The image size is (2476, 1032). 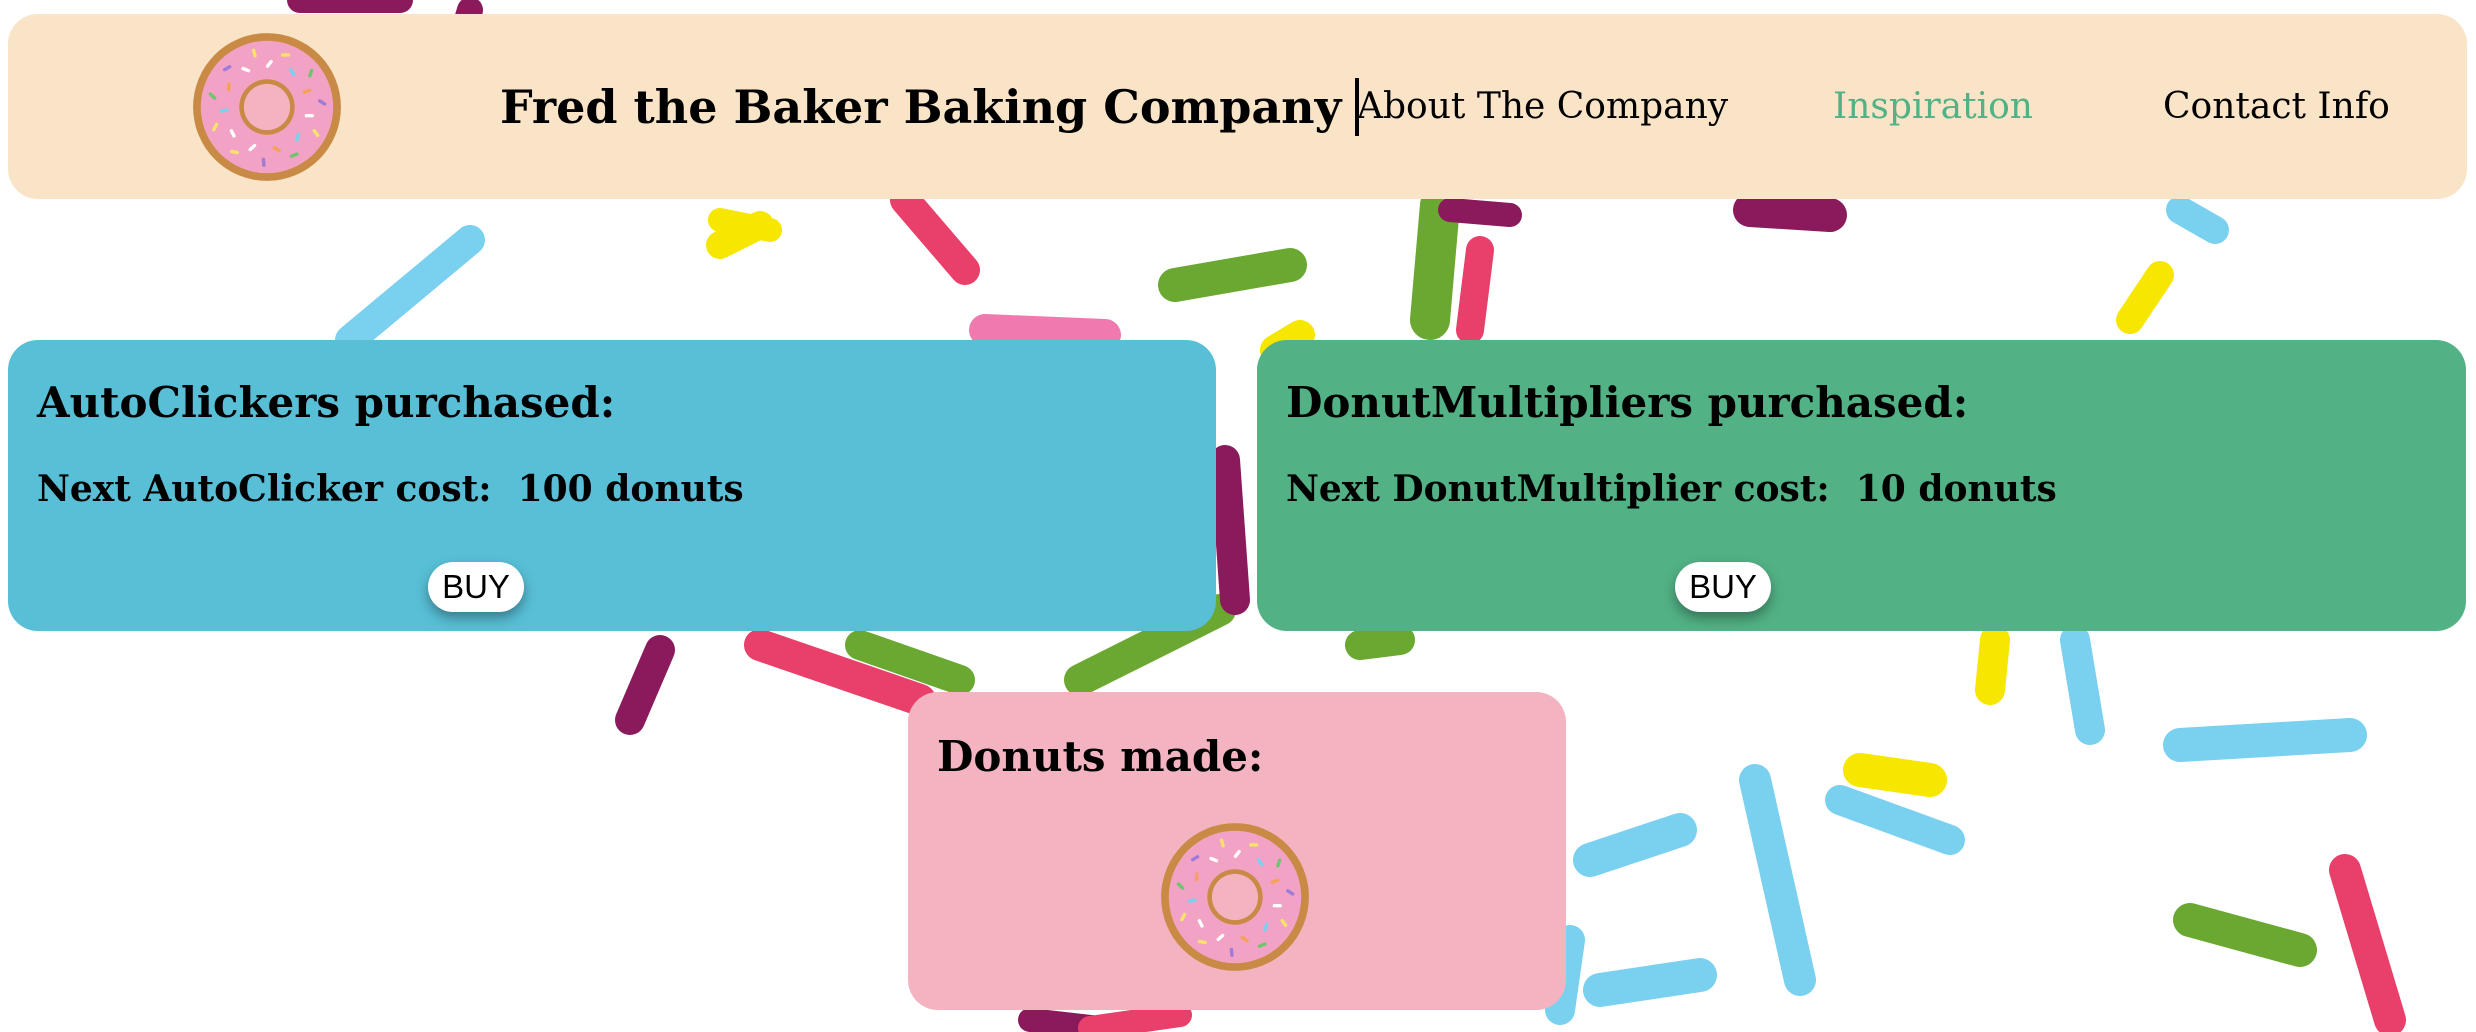 I want to click on brand-title: Fred the Baker Baking Company, so click(x=930, y=106).